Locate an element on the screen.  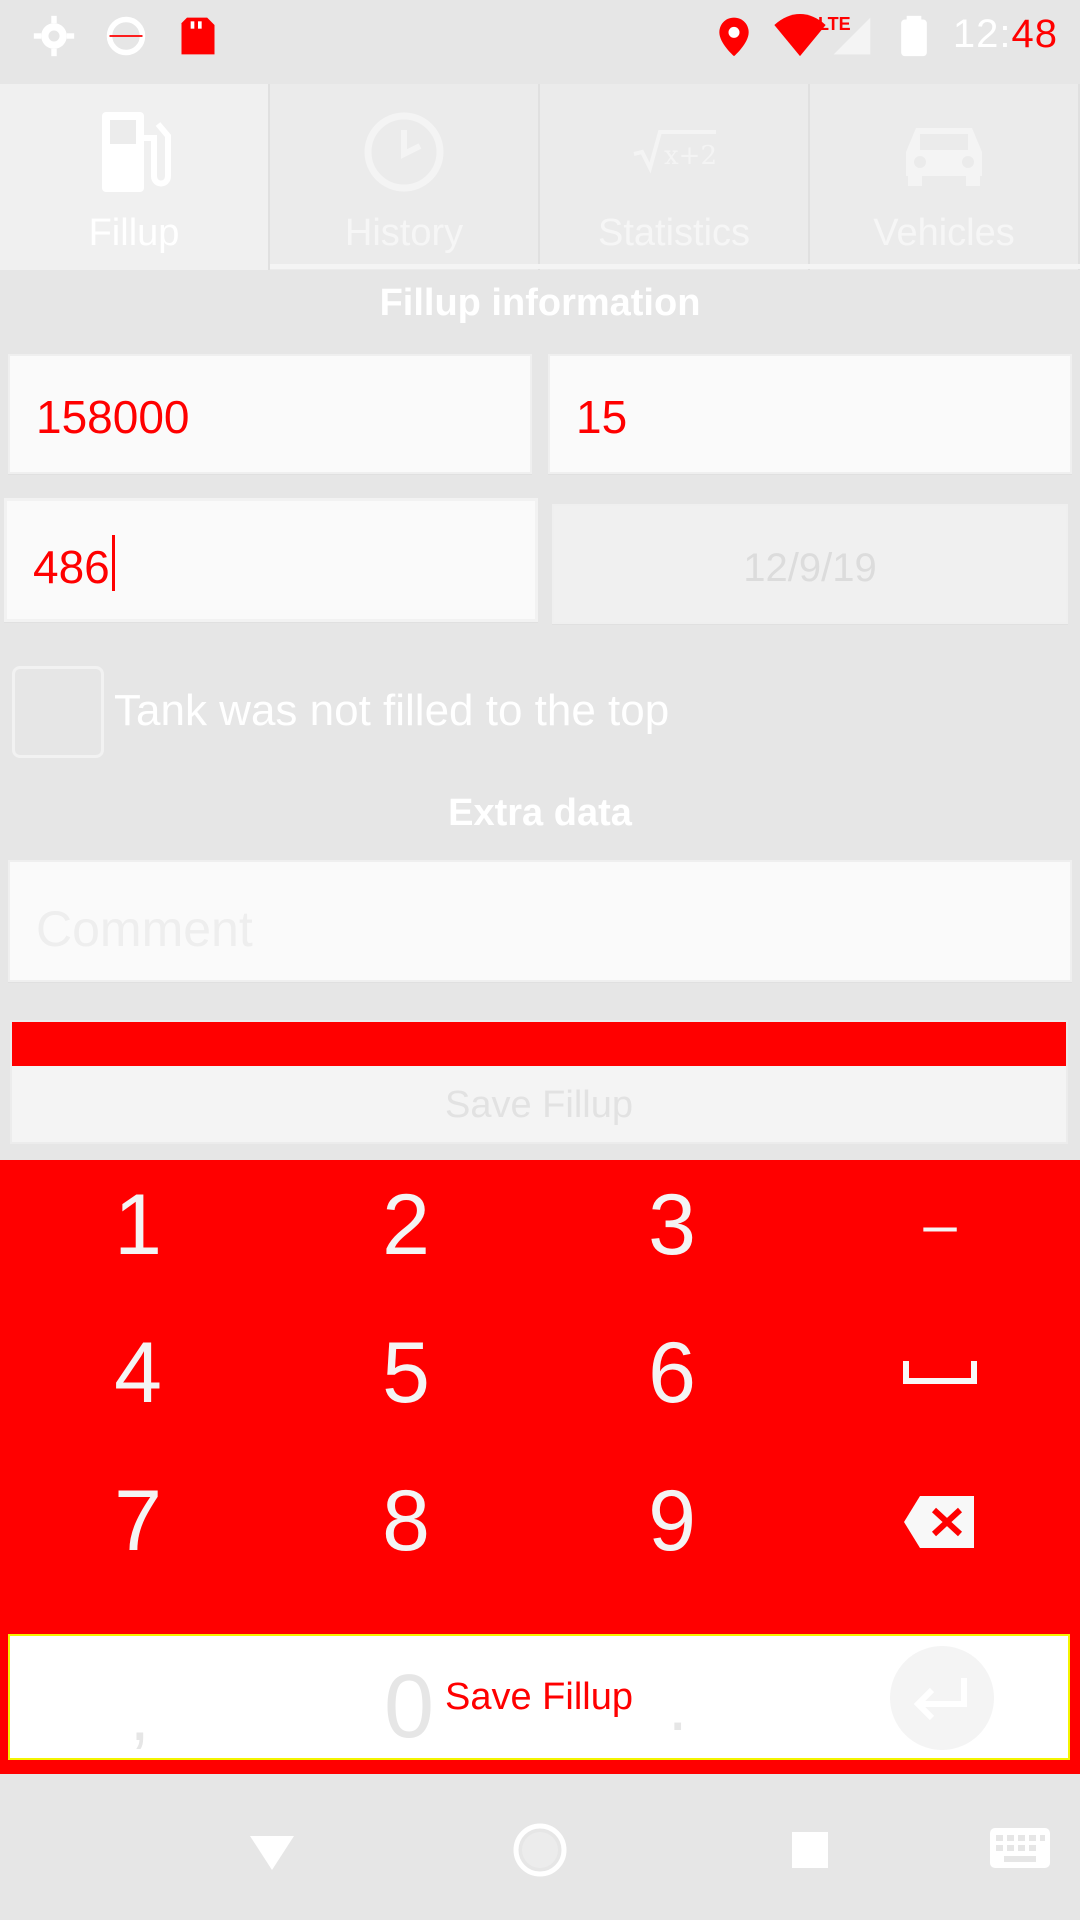
tab-label: History is located at coordinates (404, 233).